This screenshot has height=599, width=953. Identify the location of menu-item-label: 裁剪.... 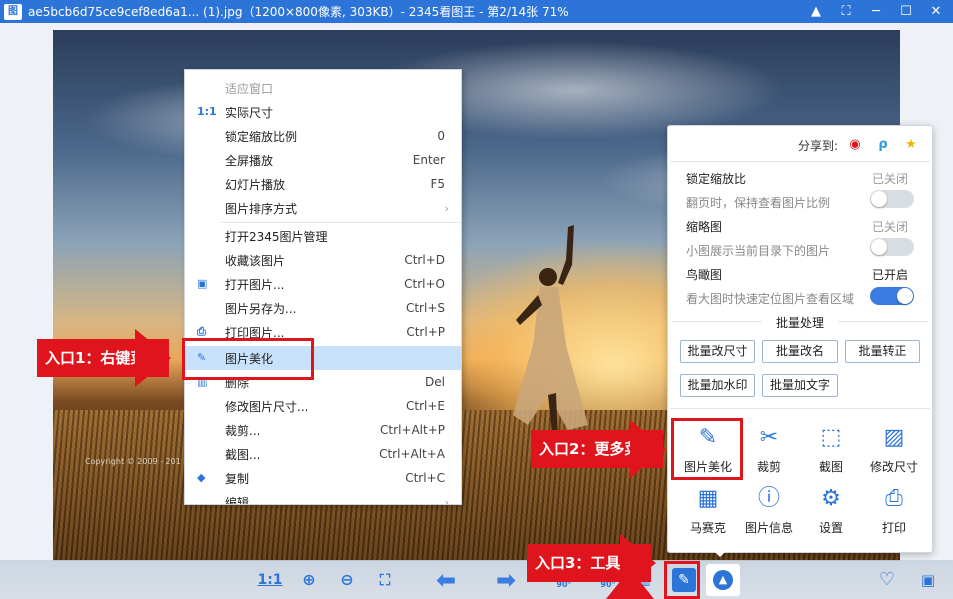
(243, 430).